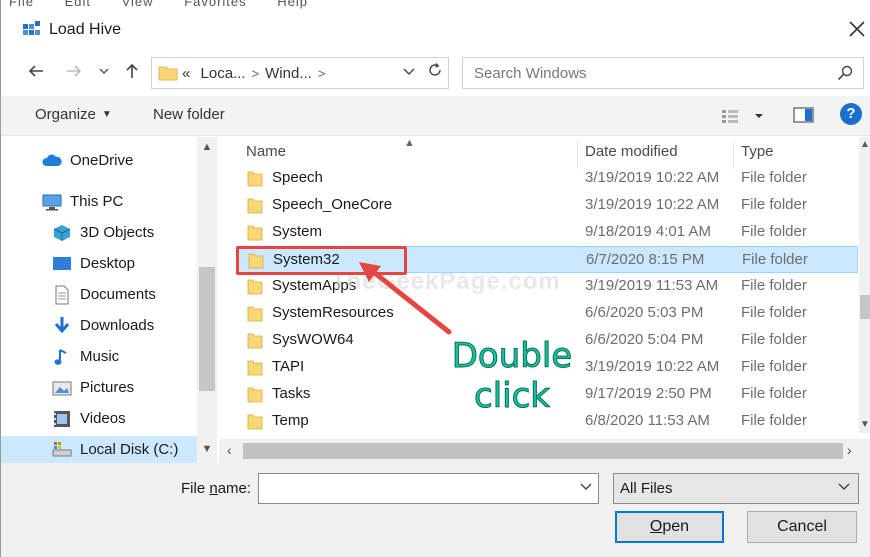 Image resolution: width=870 pixels, height=557 pixels. I want to click on arrow-up-icon, so click(132, 70).